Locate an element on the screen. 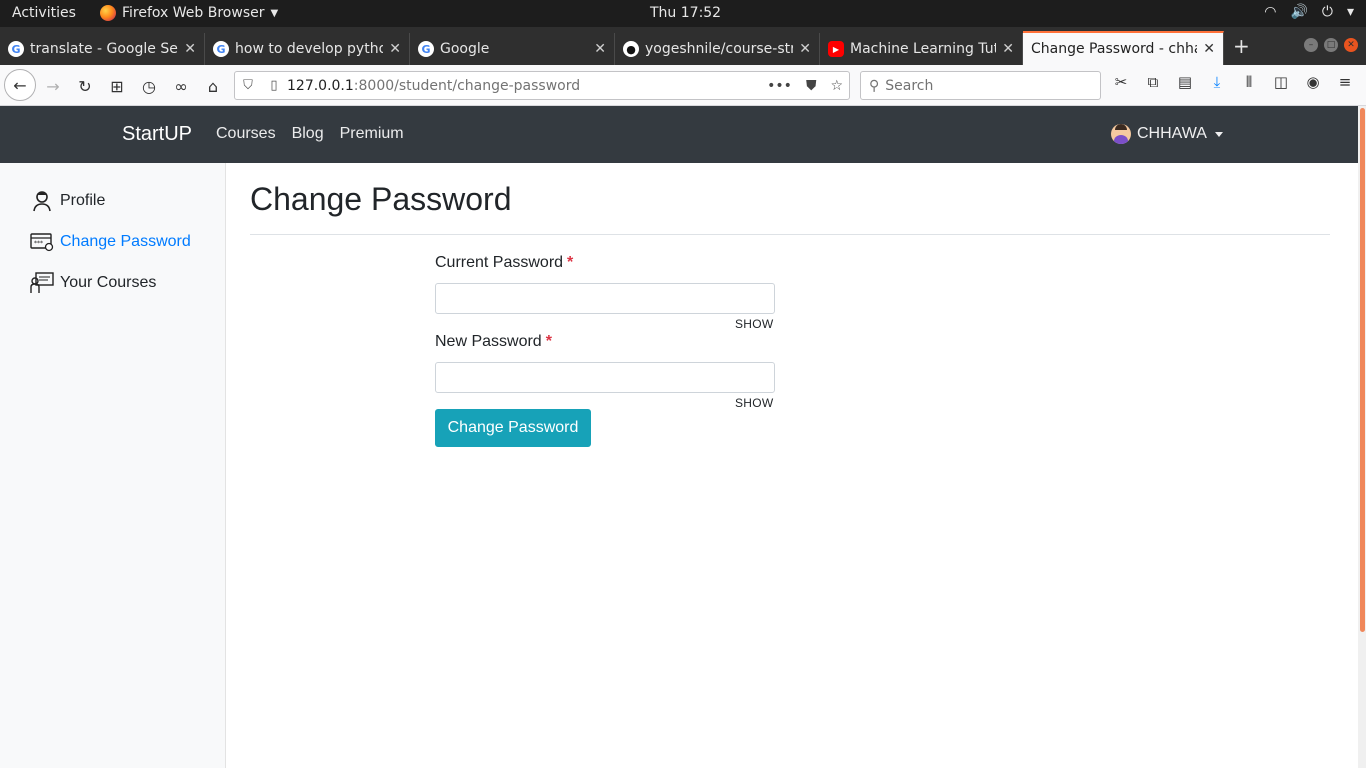 The height and width of the screenshot is (768, 1366). sidebar: Profile *** Change Password Your Courses is located at coordinates (113, 465).